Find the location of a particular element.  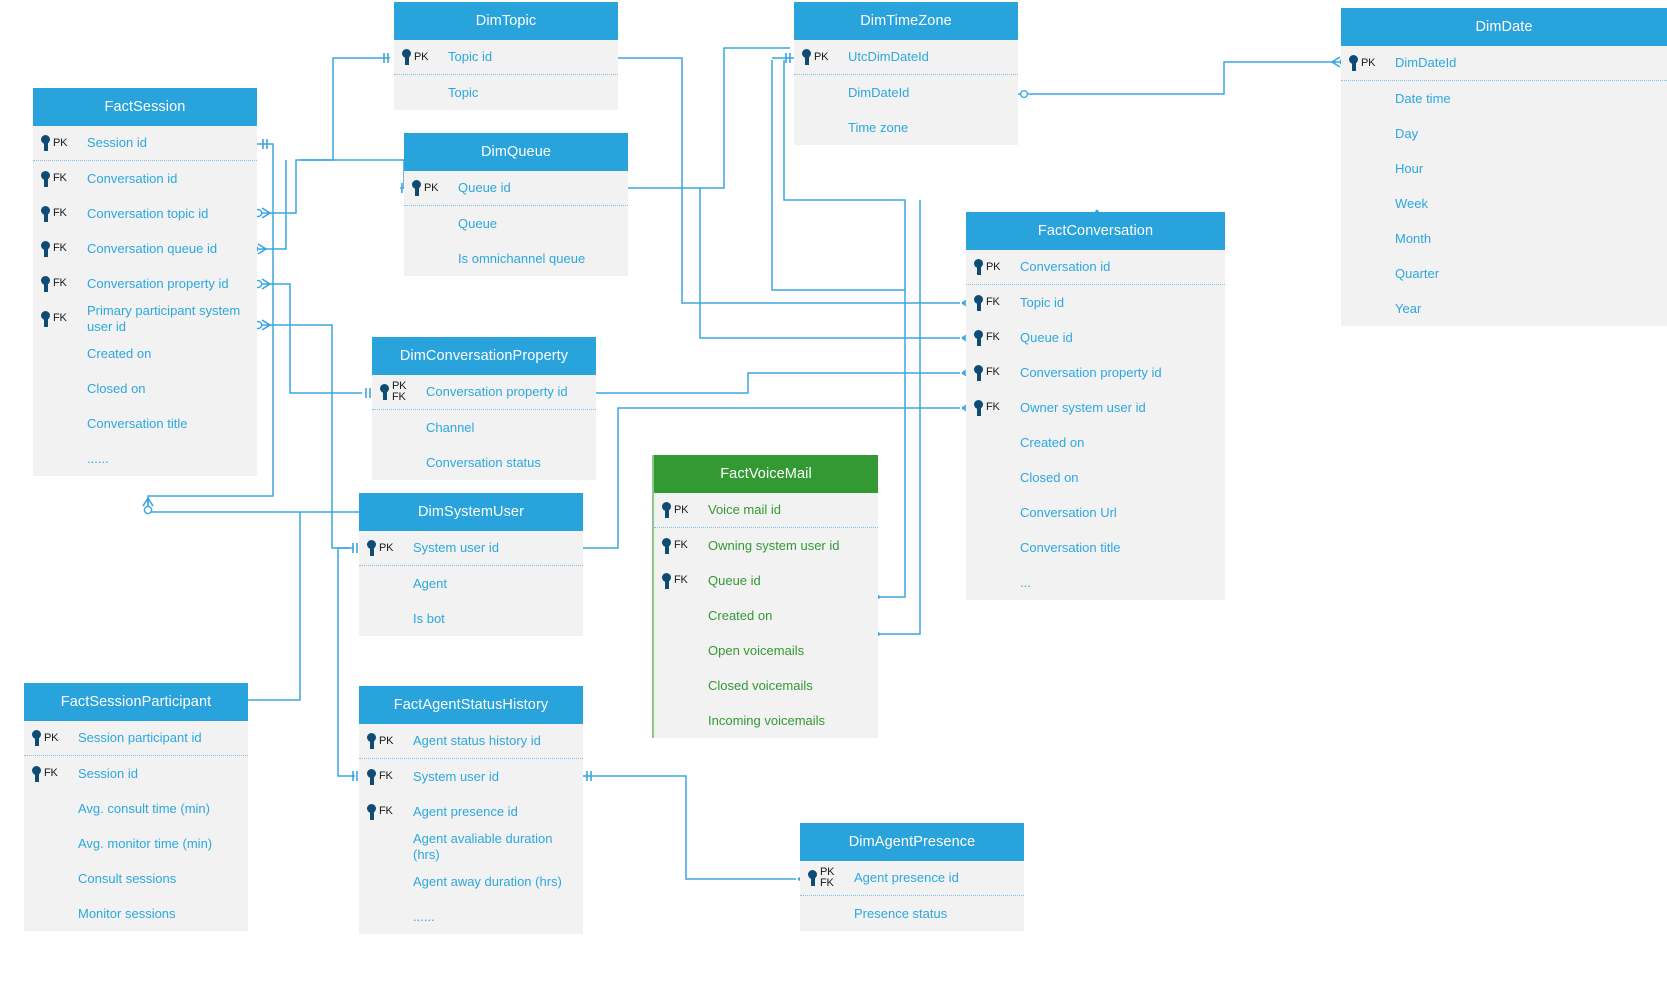

field-row: PK System user id is located at coordinates (471, 548).